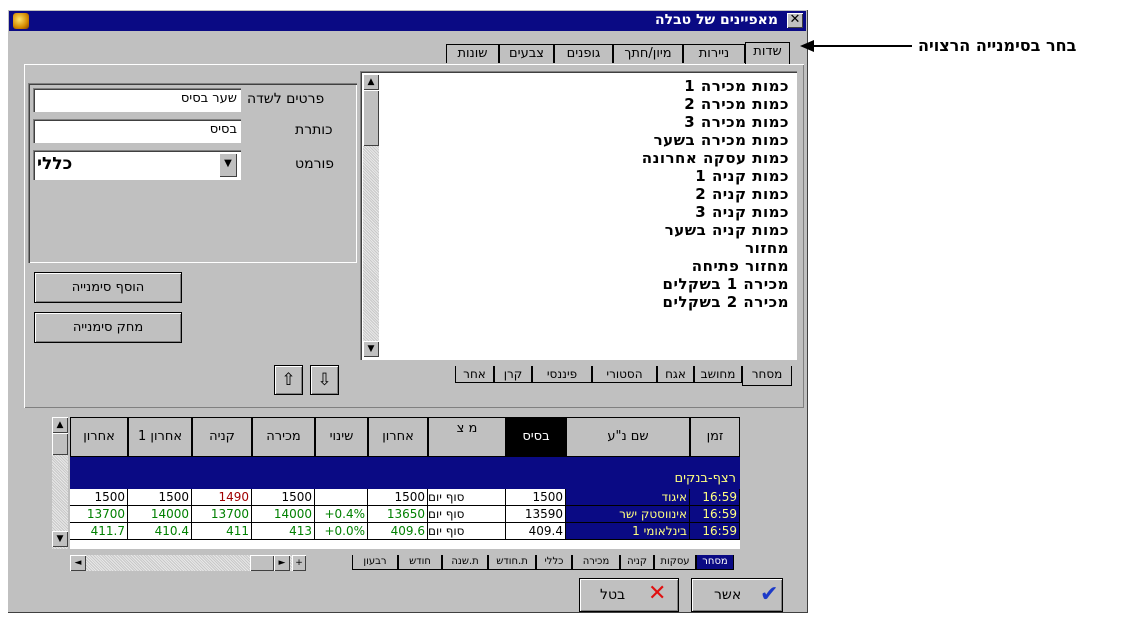 The image size is (1133, 620). What do you see at coordinates (78, 563) in the screenshot?
I see `scroll-left-icon: ◄` at bounding box center [78, 563].